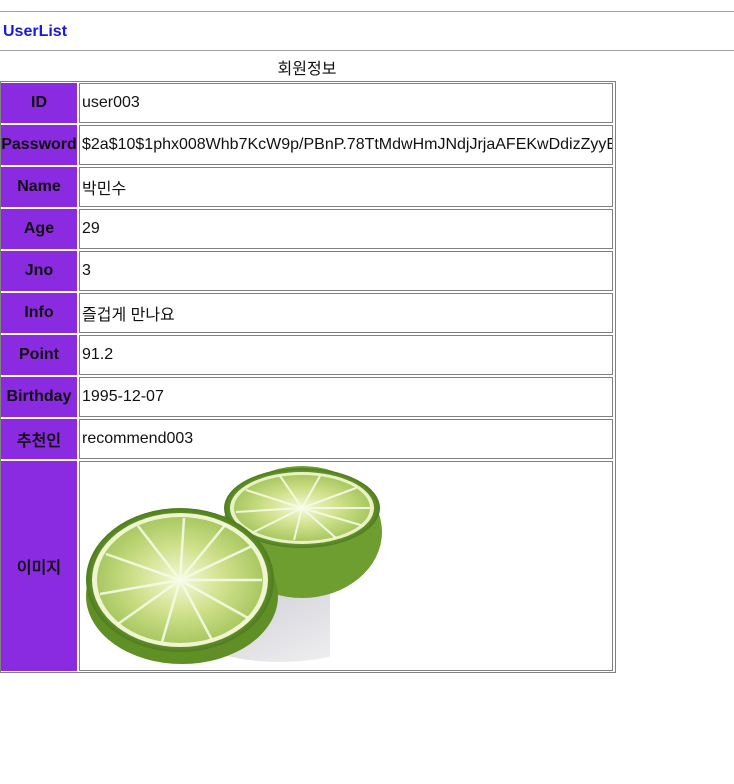  What do you see at coordinates (367, 50) in the screenshot?
I see `bottom-divider` at bounding box center [367, 50].